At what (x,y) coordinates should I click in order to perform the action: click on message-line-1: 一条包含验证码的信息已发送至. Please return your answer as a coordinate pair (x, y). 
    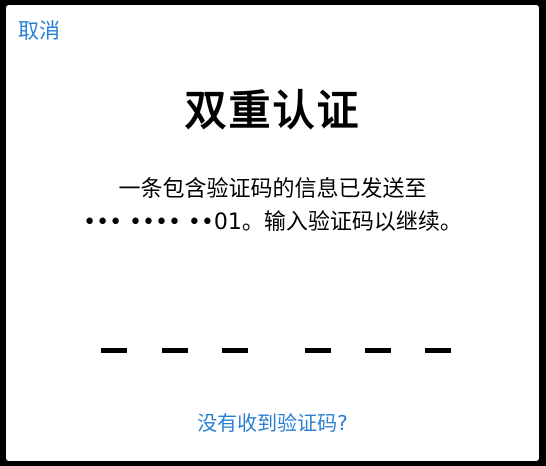
    Looking at the image, I should click on (272, 189).